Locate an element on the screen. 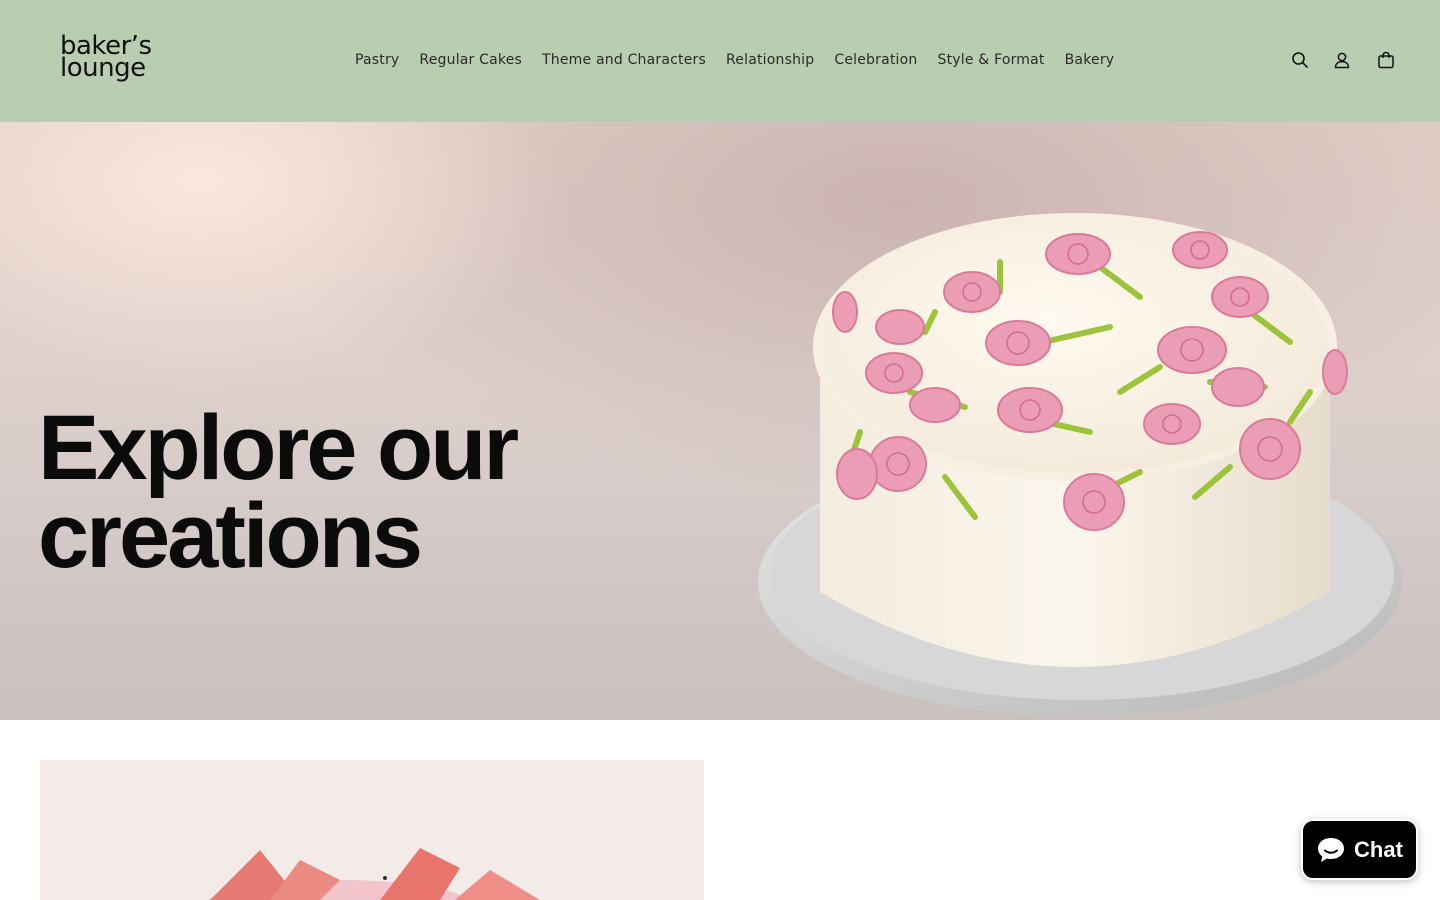  hero-heading-line-2: creations is located at coordinates (230, 536).